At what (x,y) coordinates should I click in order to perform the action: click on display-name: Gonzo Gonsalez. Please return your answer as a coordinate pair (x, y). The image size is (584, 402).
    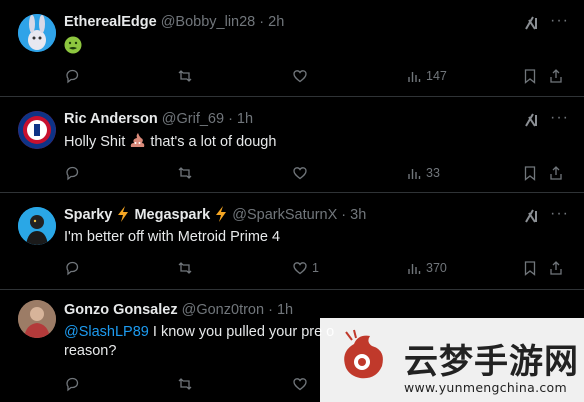
    Looking at the image, I should click on (121, 310).